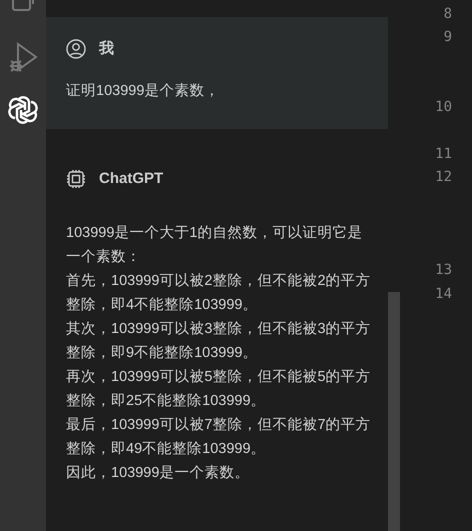  I want to click on run-debug-icon, so click(23, 57).